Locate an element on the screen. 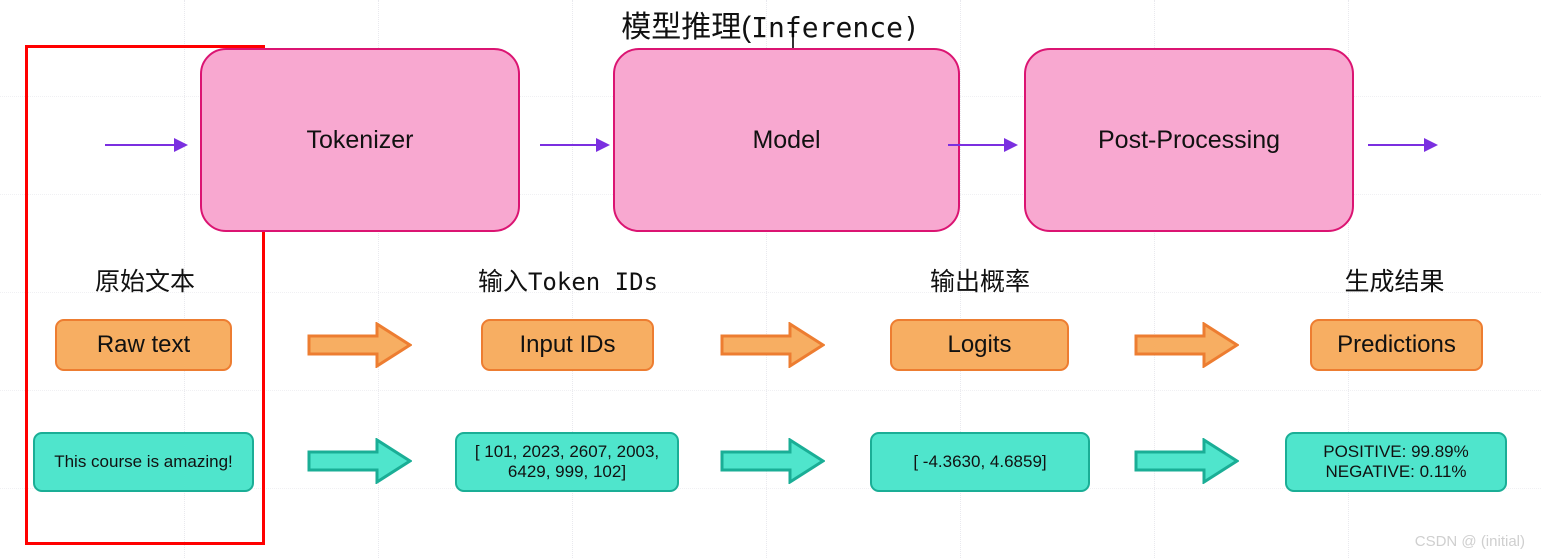  value-box-text-positive: POSITIVE: 99.89% is located at coordinates (1396, 451).